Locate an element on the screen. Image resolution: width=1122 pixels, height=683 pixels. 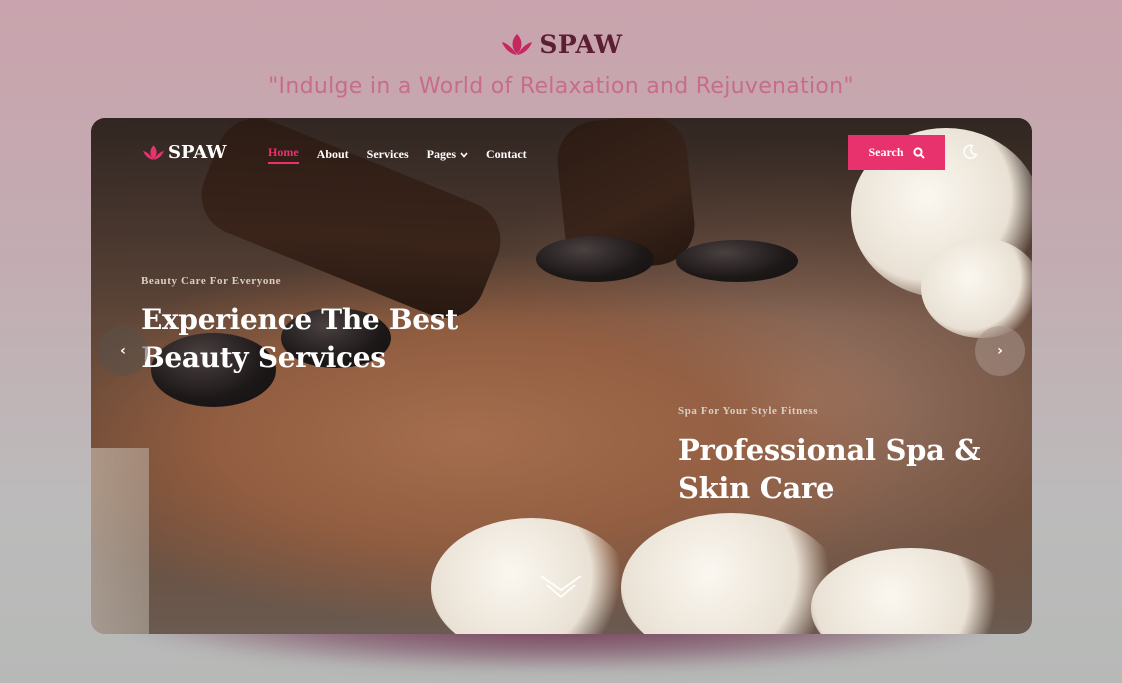
slider-prev-button: ‹ is located at coordinates (123, 351).